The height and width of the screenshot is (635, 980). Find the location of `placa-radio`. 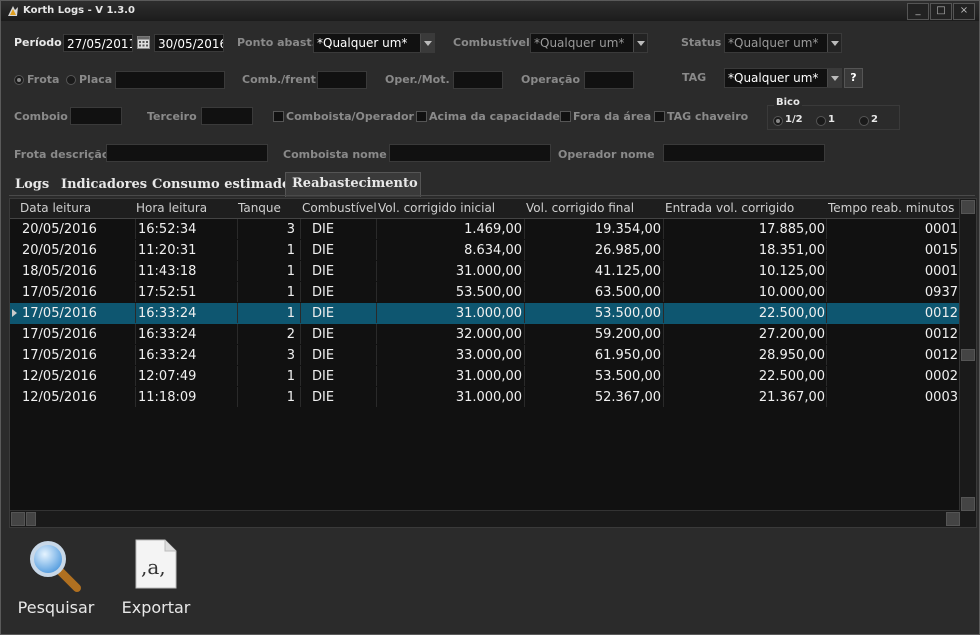

placa-radio is located at coordinates (71, 80).